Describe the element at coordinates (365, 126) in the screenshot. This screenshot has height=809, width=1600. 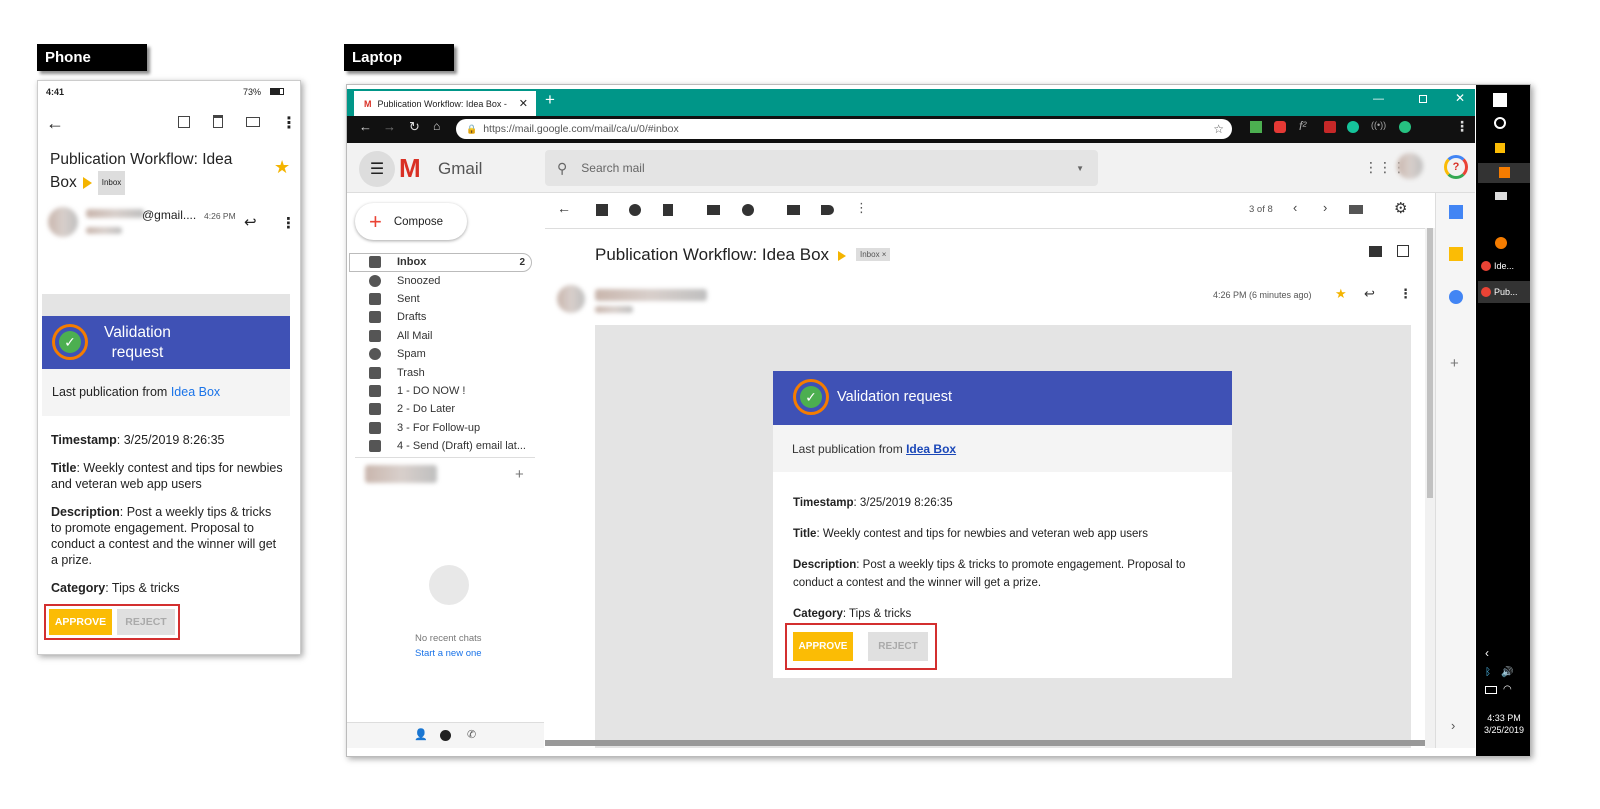
I see `browser-back-icon: ←` at that location.